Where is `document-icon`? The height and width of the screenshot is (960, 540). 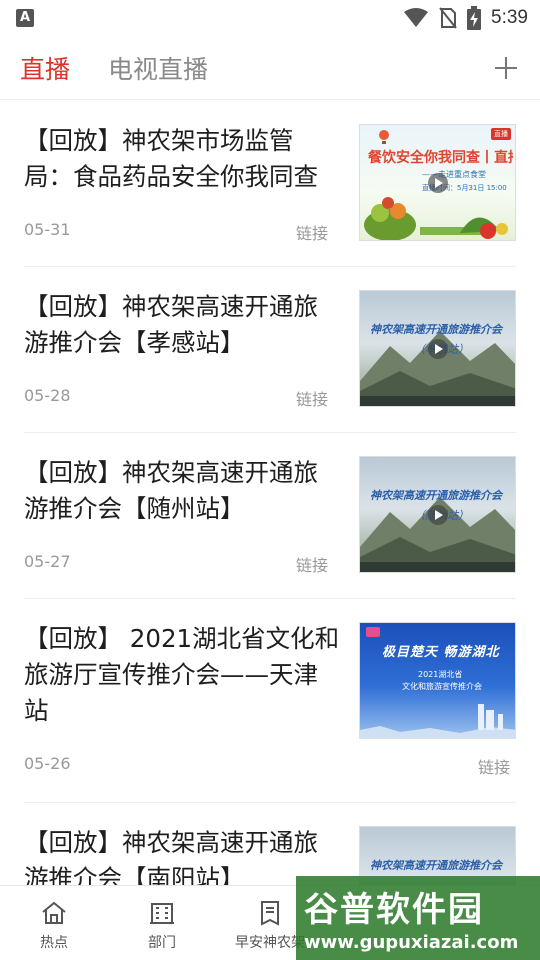 document-icon is located at coordinates (270, 913).